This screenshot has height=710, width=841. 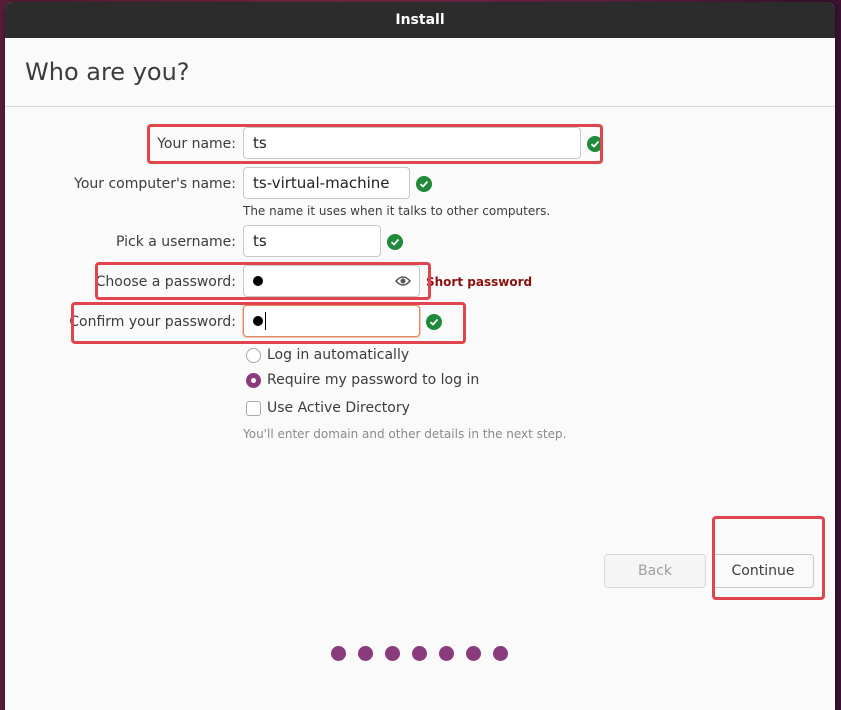 What do you see at coordinates (331, 321) in the screenshot?
I see `confirm-password-input` at bounding box center [331, 321].